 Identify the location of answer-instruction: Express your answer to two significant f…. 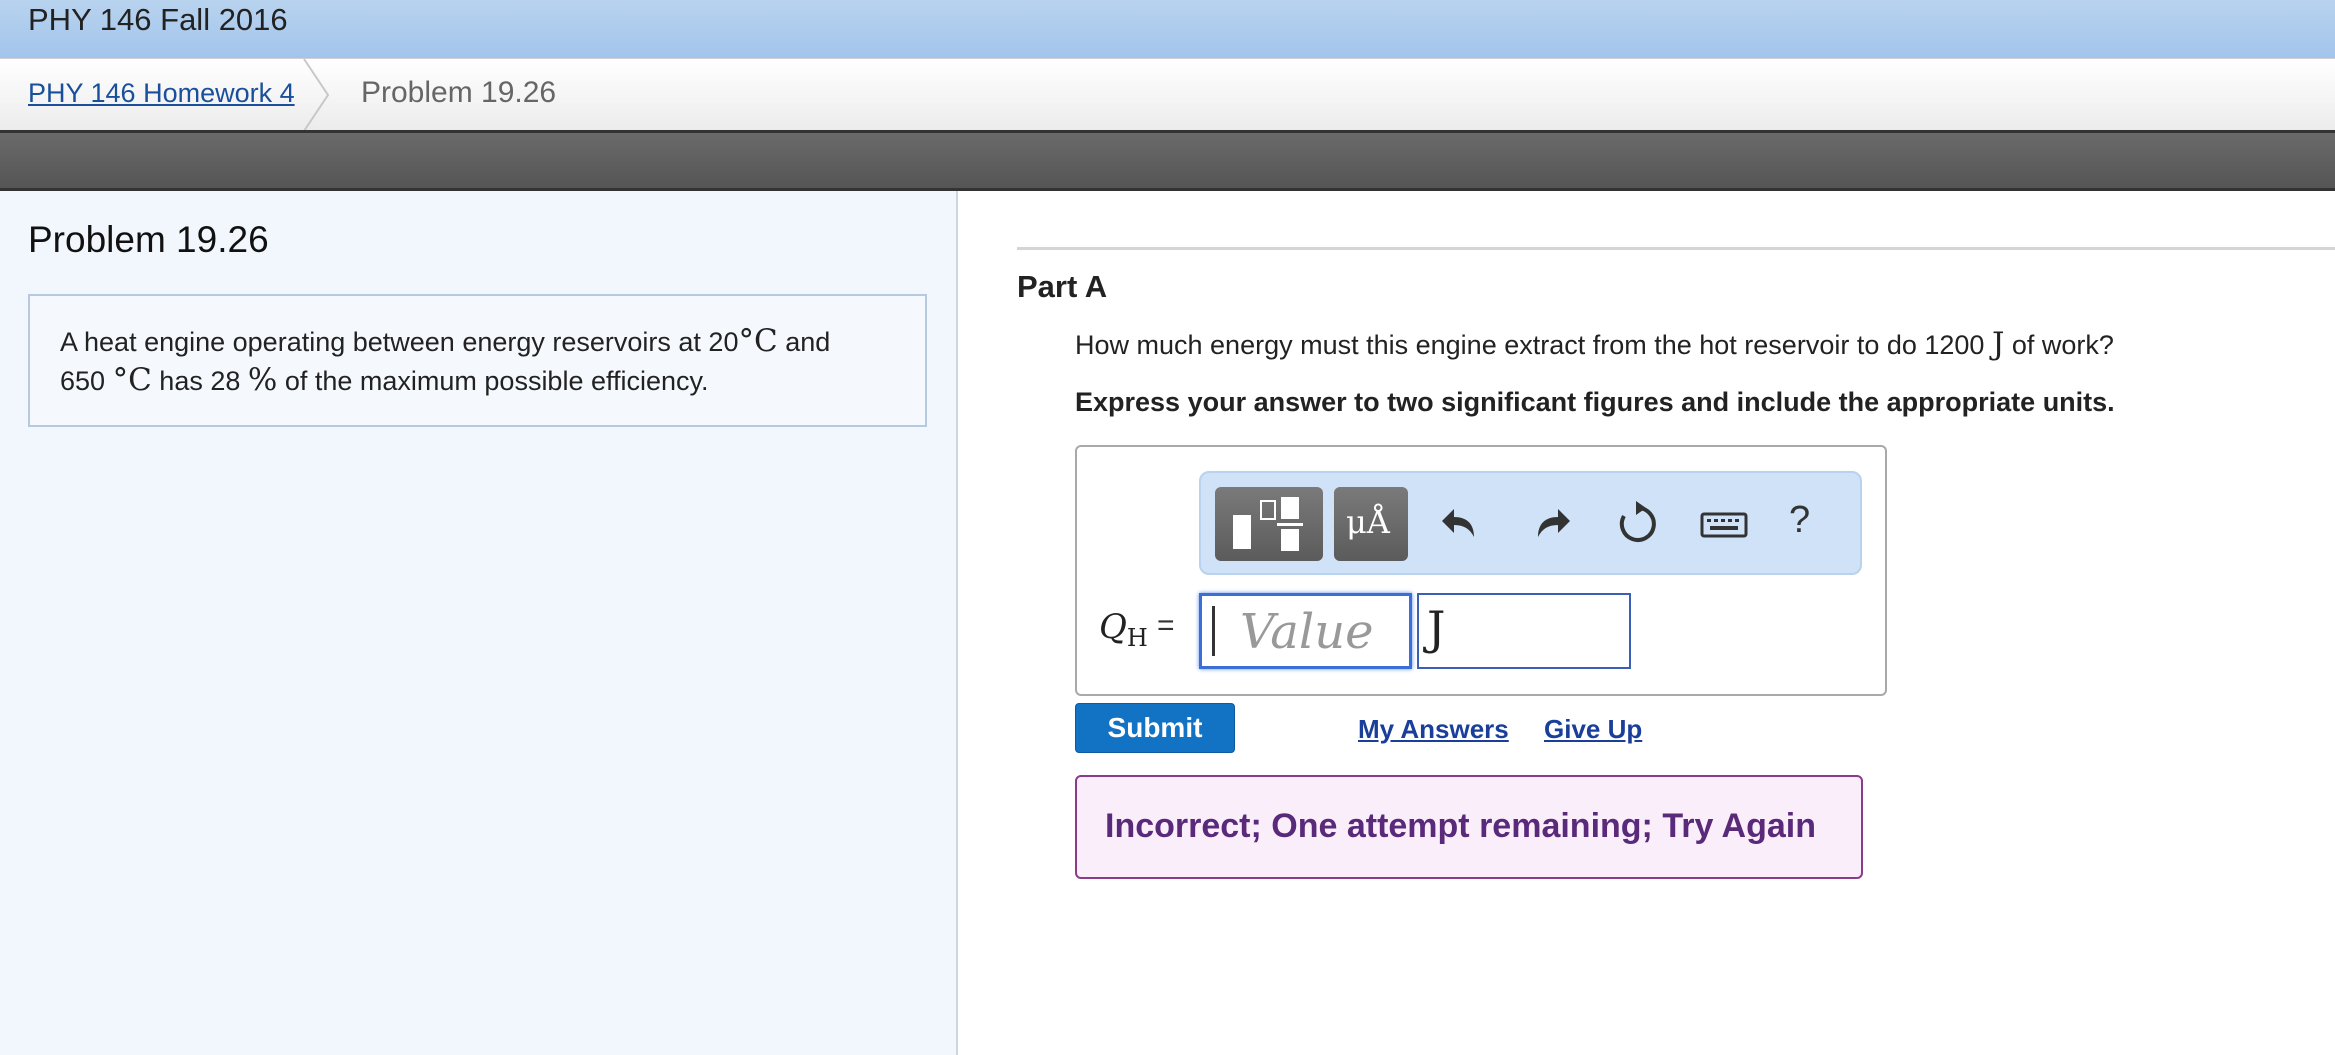
(1595, 402).